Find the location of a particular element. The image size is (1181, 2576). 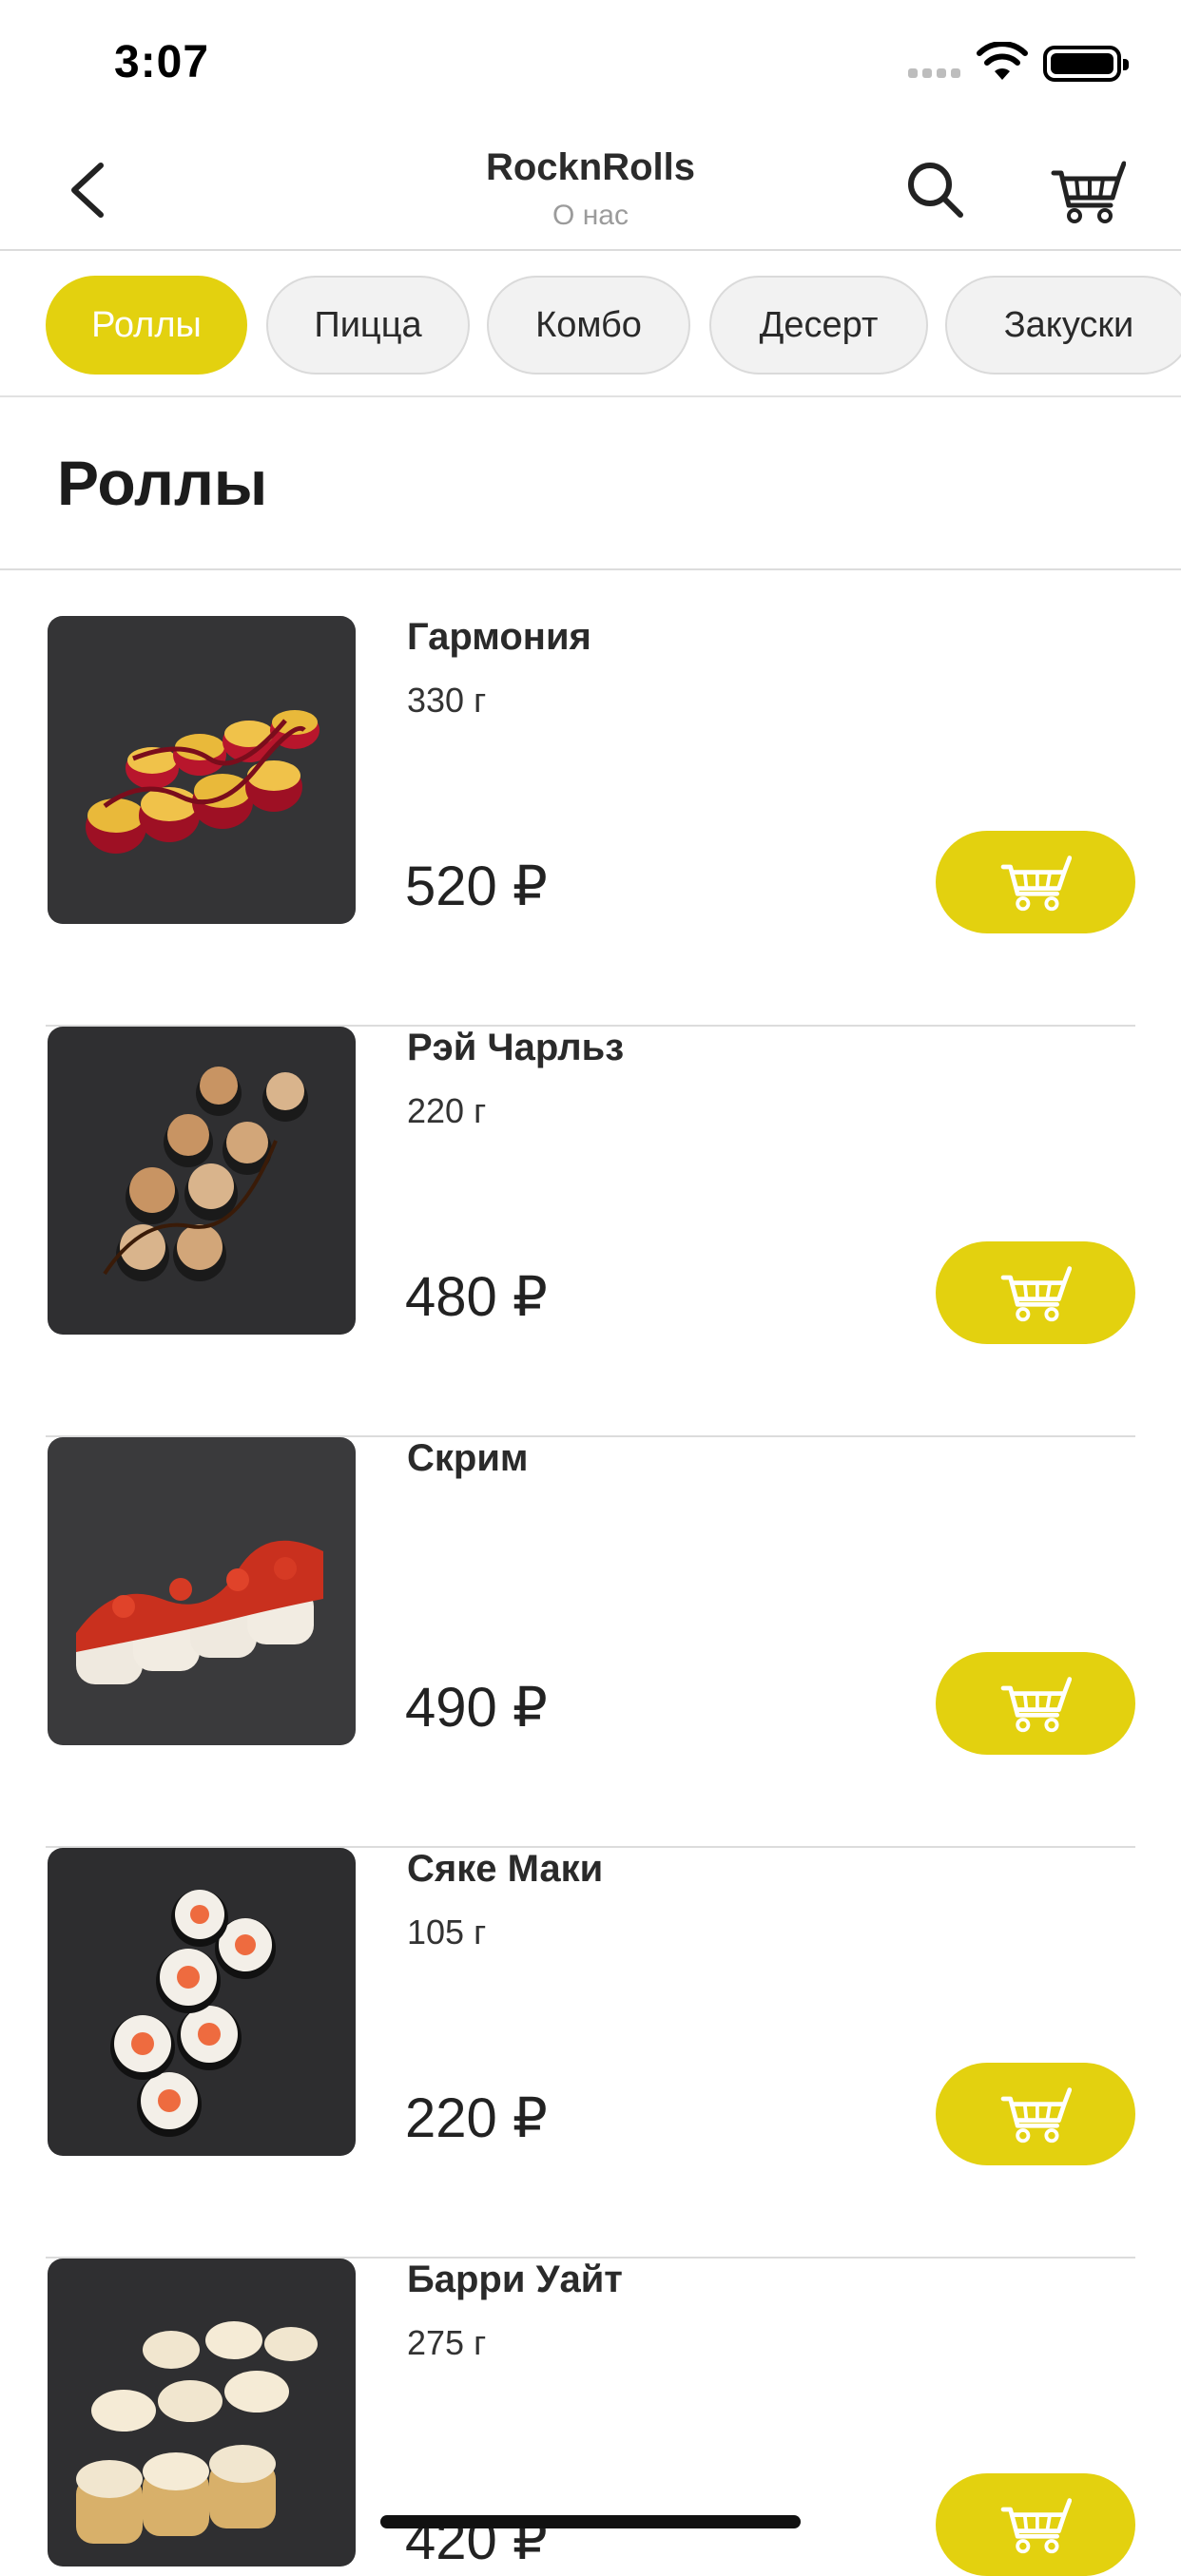

product-name: Рэй Чарльз is located at coordinates (516, 1047).